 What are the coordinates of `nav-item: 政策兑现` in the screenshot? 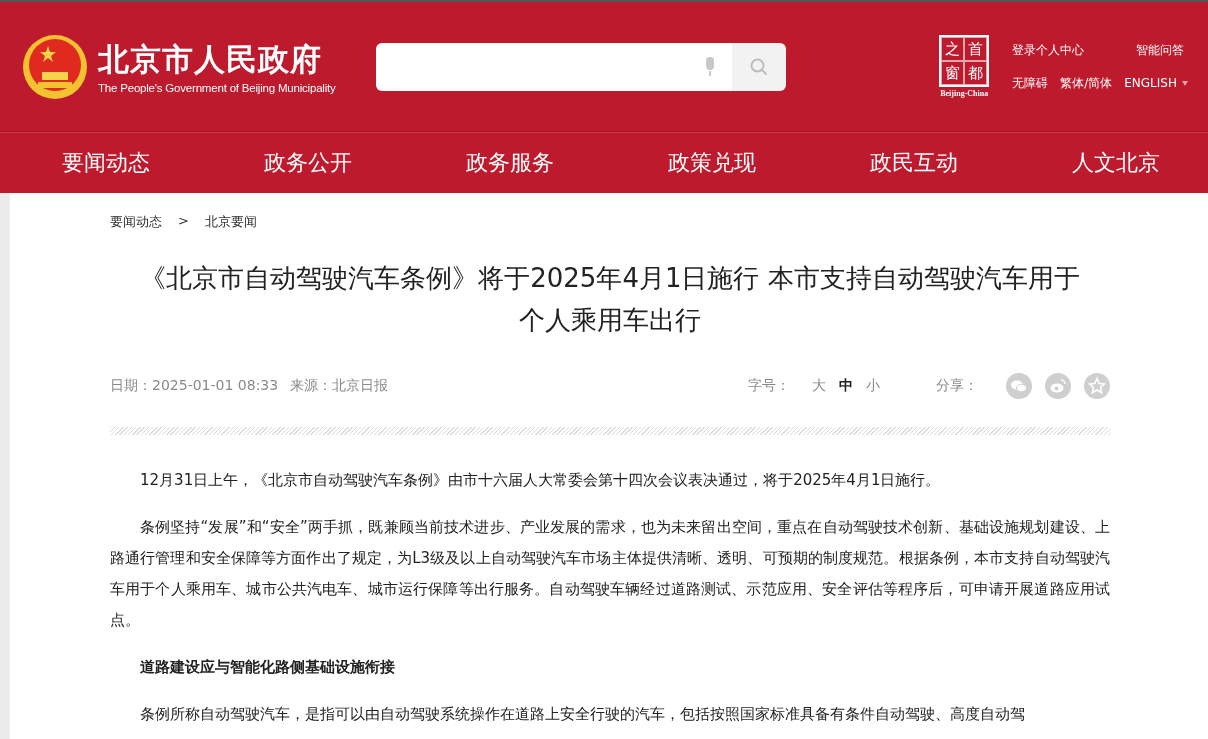 It's located at (712, 163).